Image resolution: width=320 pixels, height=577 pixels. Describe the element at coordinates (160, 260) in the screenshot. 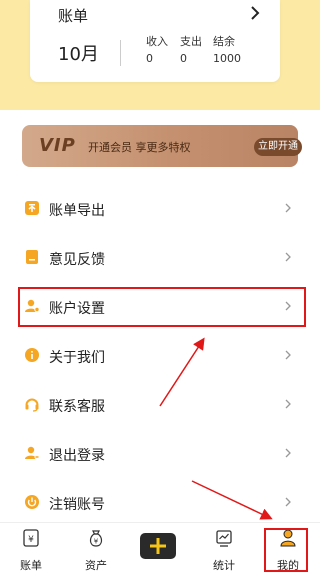

I see `menu-item-feedback: 意见反馈` at that location.